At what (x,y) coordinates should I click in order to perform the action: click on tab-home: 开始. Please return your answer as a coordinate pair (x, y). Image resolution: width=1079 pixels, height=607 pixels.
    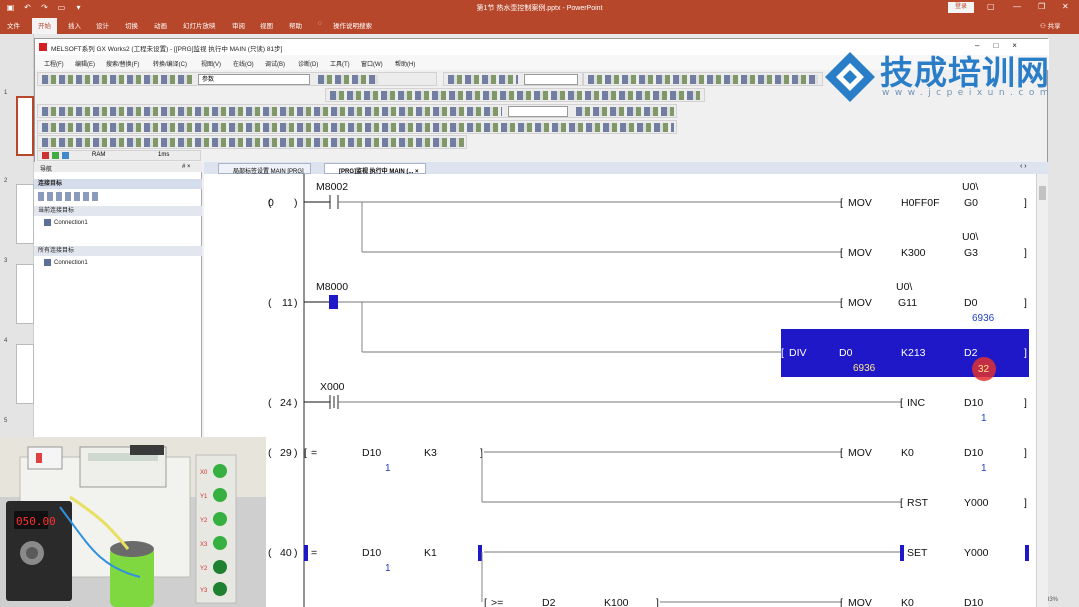
    Looking at the image, I should click on (44, 26).